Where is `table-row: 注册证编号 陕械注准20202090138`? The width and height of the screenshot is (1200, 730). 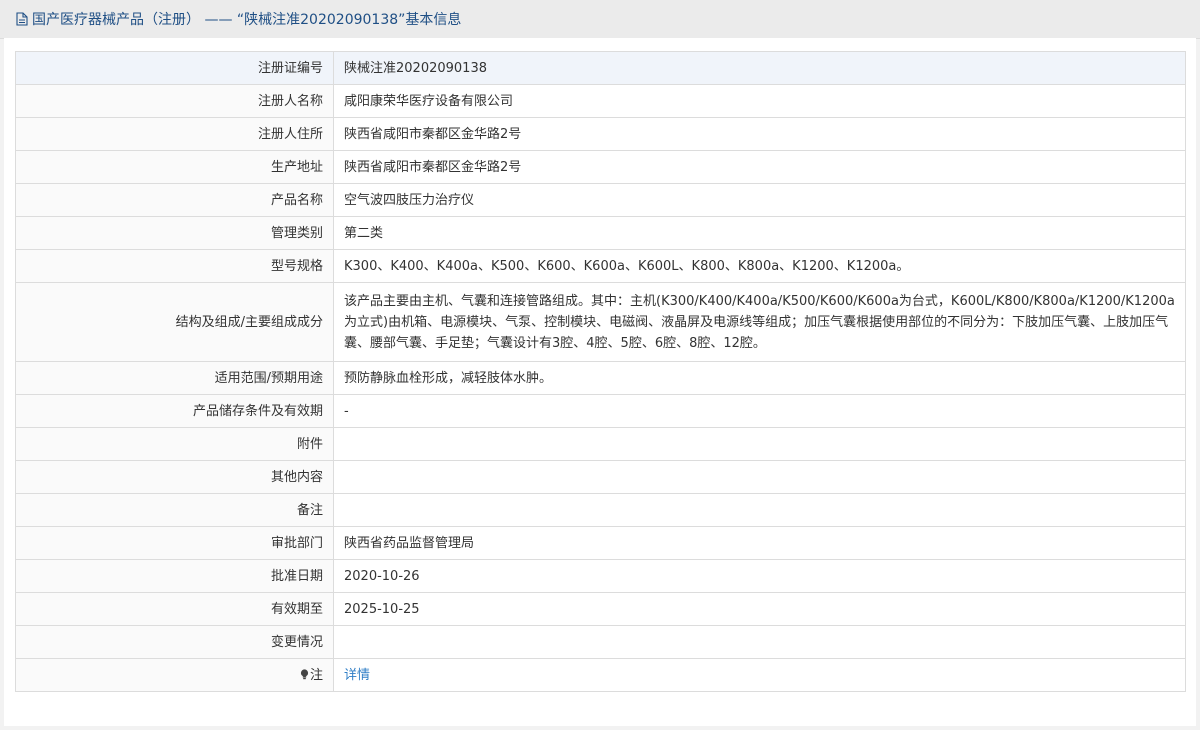
table-row: 注册证编号 陕械注准20202090138 is located at coordinates (600, 68).